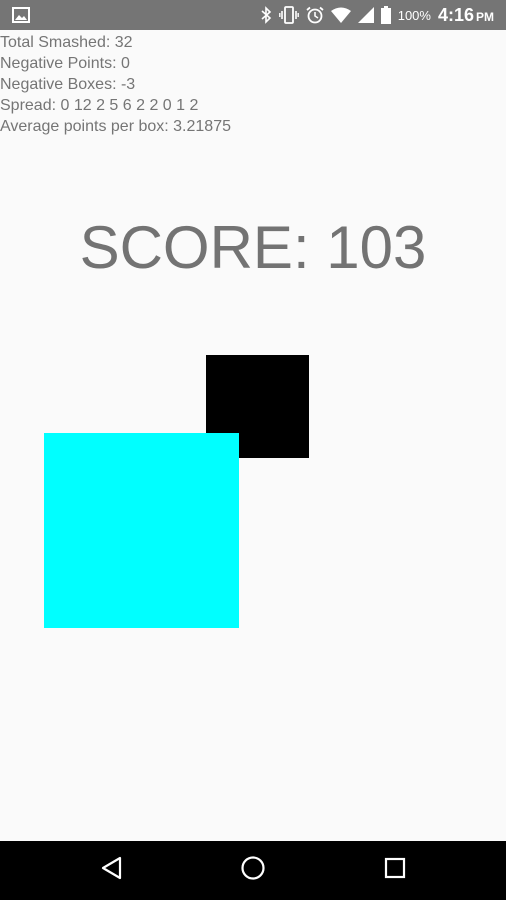 The height and width of the screenshot is (900, 506). Describe the element at coordinates (21, 15) in the screenshot. I see `image-icon` at that location.